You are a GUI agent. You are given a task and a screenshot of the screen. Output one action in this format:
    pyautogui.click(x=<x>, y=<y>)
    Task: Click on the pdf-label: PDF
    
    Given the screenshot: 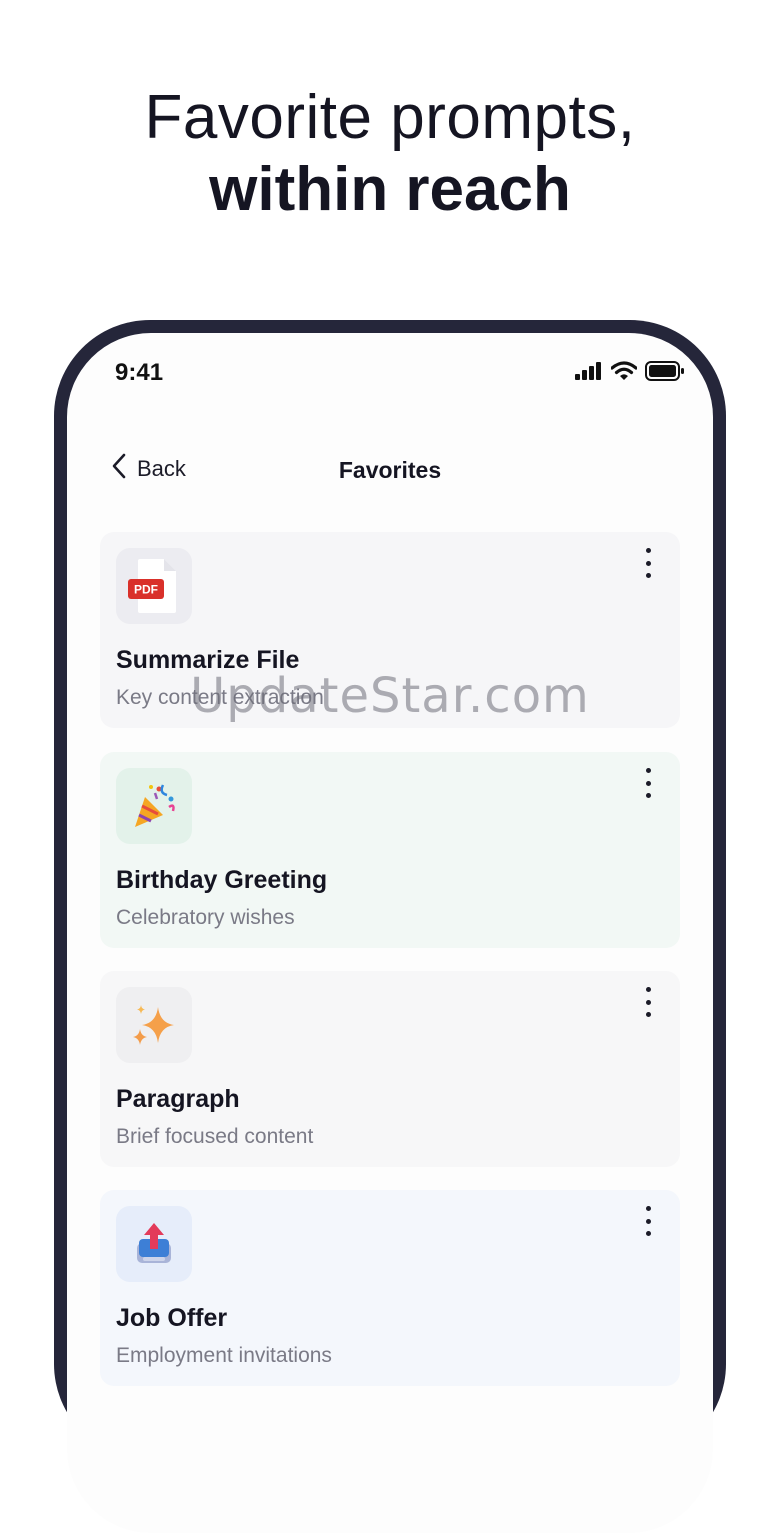 What is the action you would take?
    pyautogui.click(x=146, y=590)
    